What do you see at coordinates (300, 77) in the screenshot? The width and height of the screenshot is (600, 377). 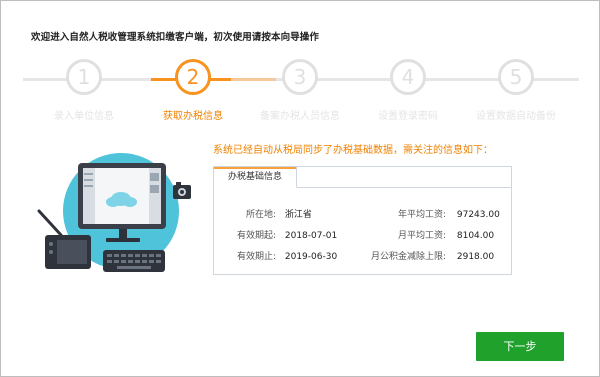 I see `step-3-circle: 3` at bounding box center [300, 77].